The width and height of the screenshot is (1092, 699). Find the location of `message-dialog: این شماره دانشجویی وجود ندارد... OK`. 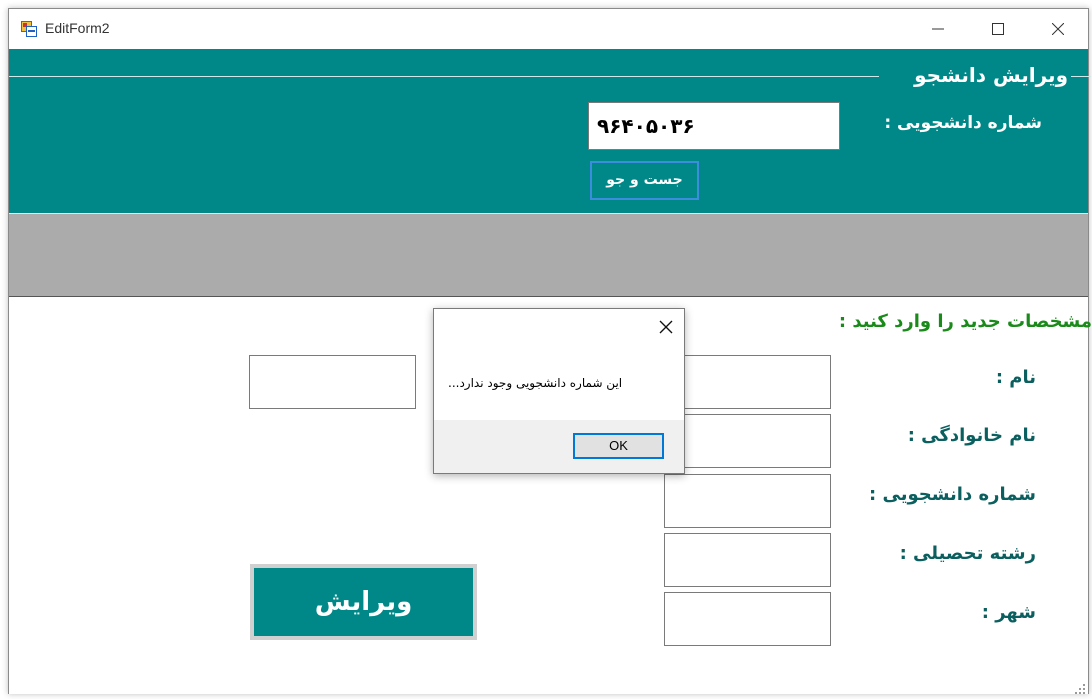

message-dialog: این شماره دانشجویی وجود ندارد... OK is located at coordinates (559, 391).